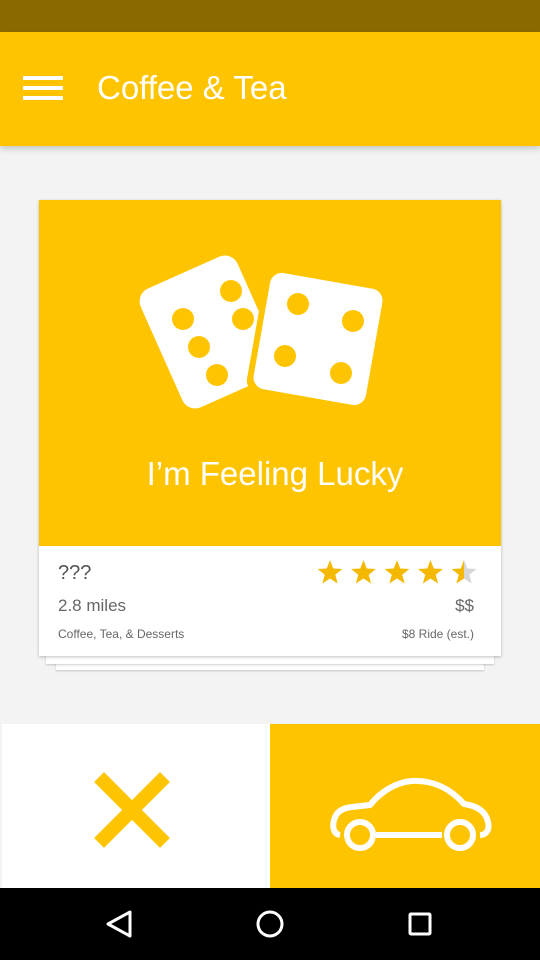 This screenshot has height=960, width=540. Describe the element at coordinates (92, 605) in the screenshot. I see `distance-text: 2.8 miles` at that location.